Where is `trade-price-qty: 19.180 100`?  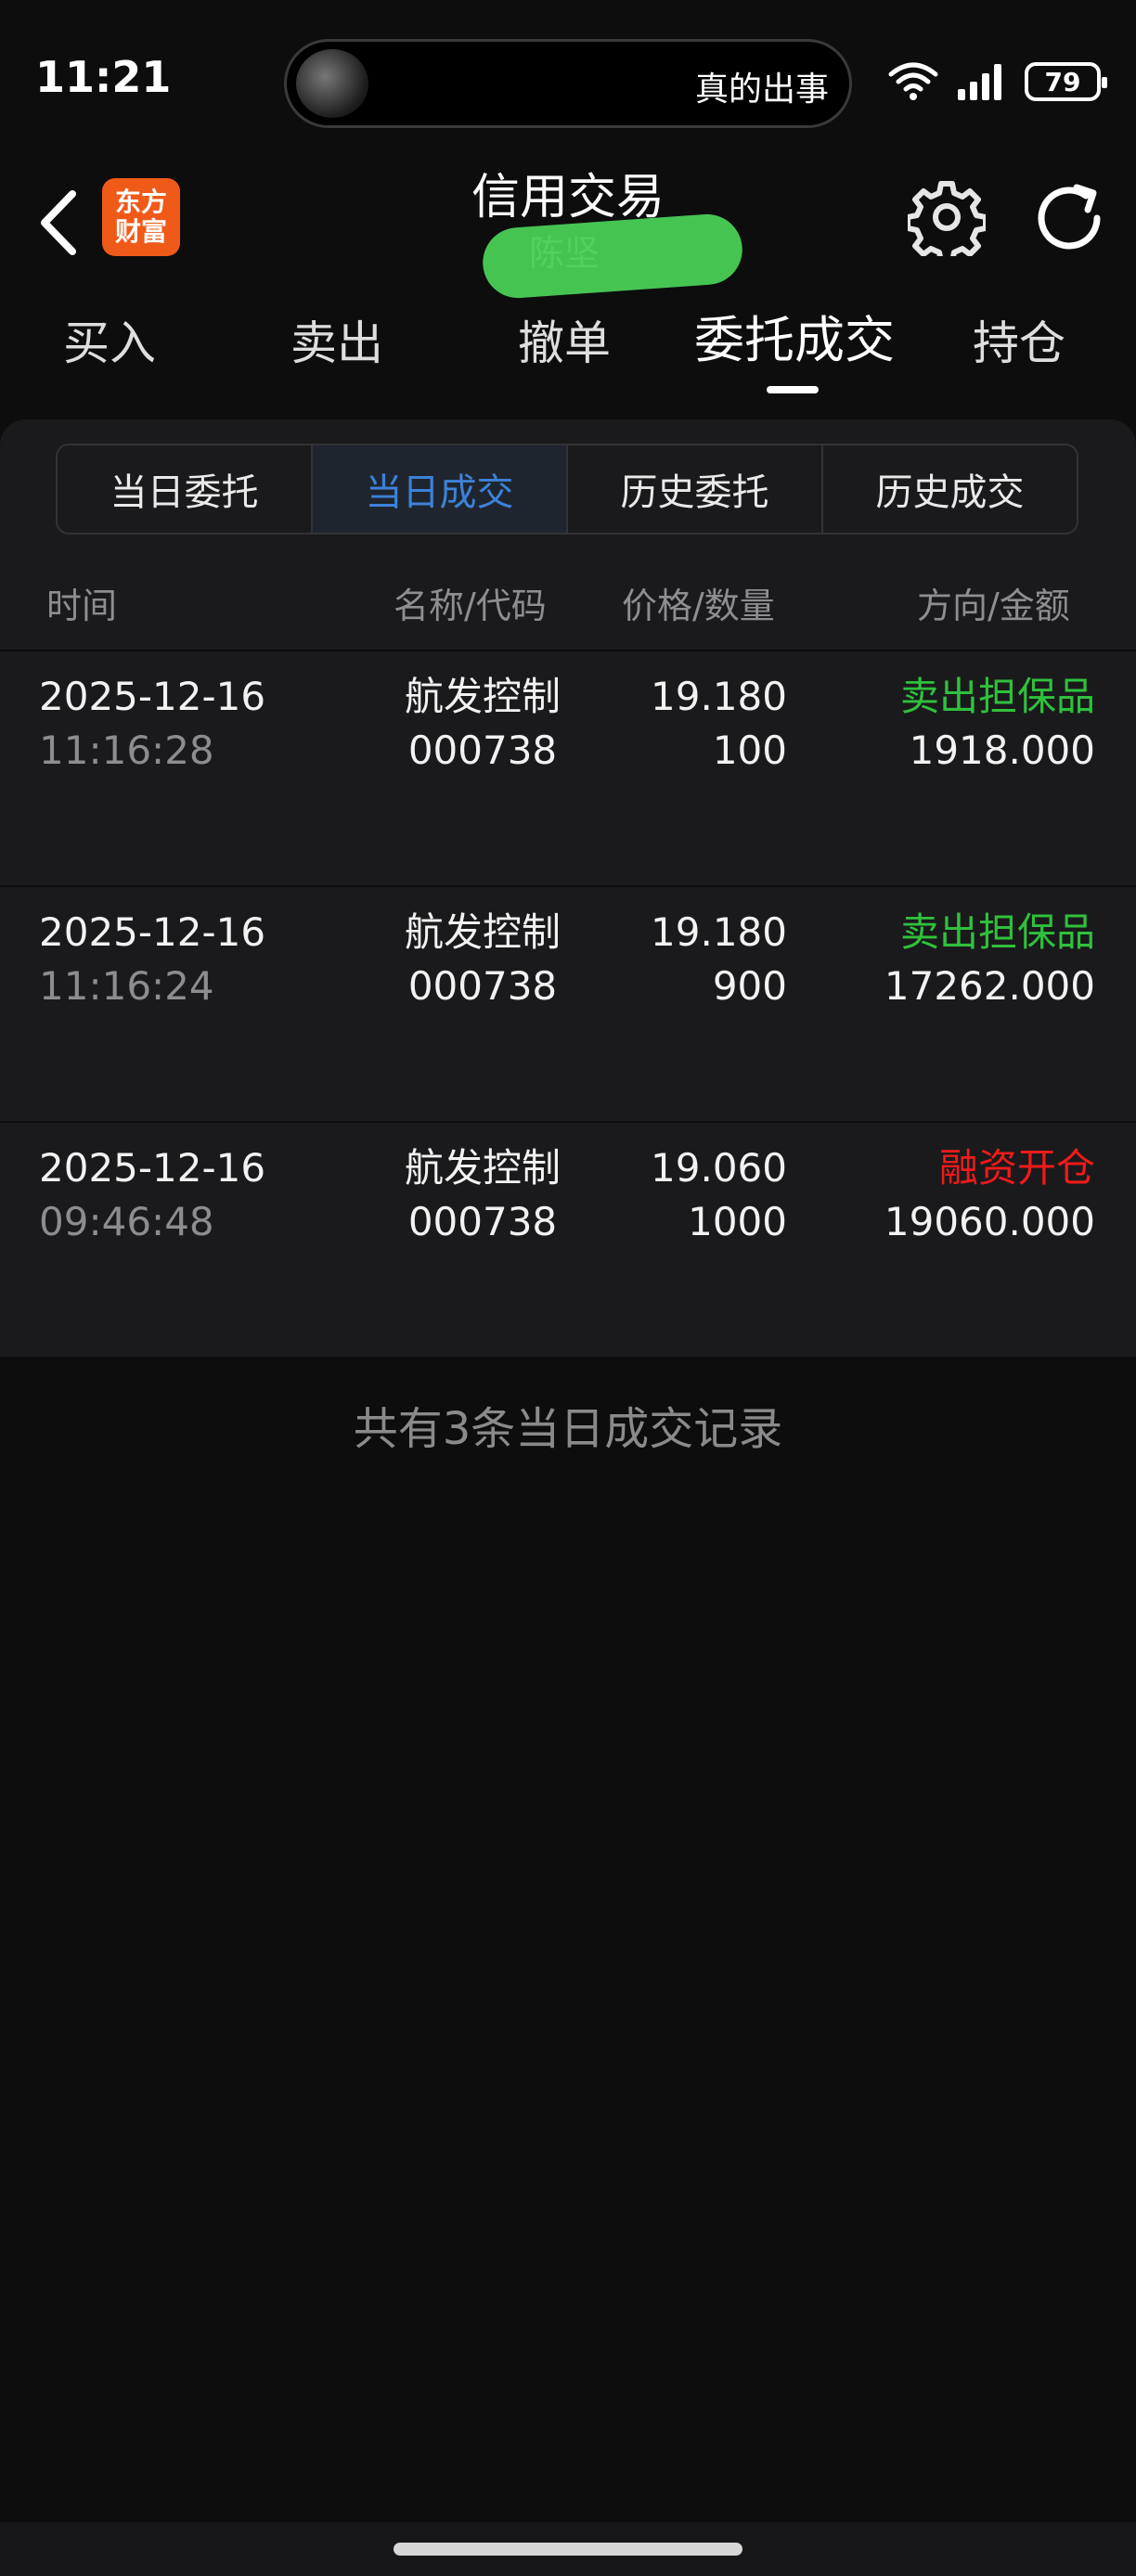
trade-price-qty: 19.180 100 is located at coordinates (690, 724).